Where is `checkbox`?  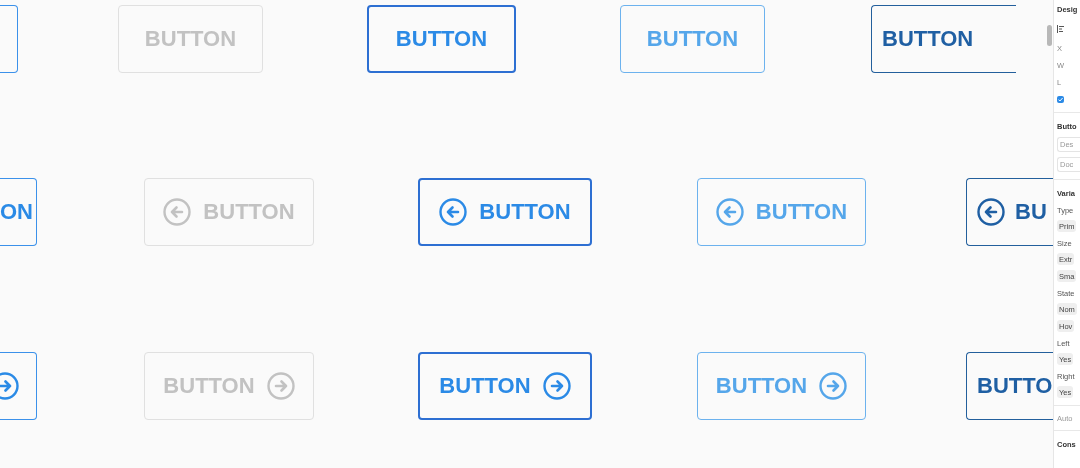
checkbox is located at coordinates (1060, 99).